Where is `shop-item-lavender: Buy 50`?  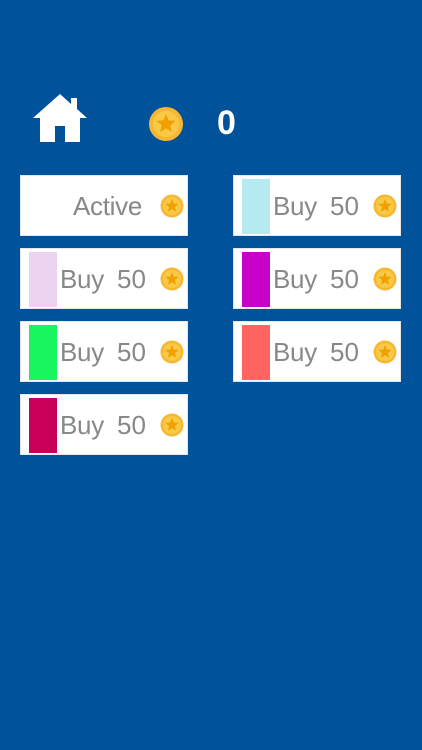 shop-item-lavender: Buy 50 is located at coordinates (104, 278).